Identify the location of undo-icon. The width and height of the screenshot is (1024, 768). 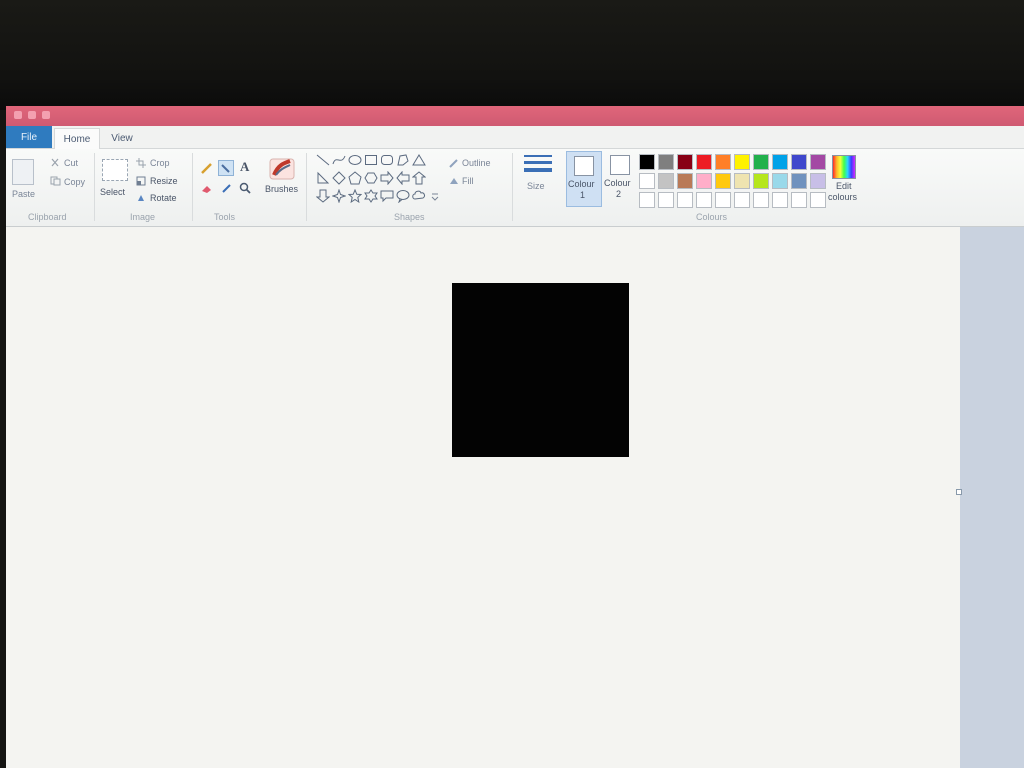
(32, 115).